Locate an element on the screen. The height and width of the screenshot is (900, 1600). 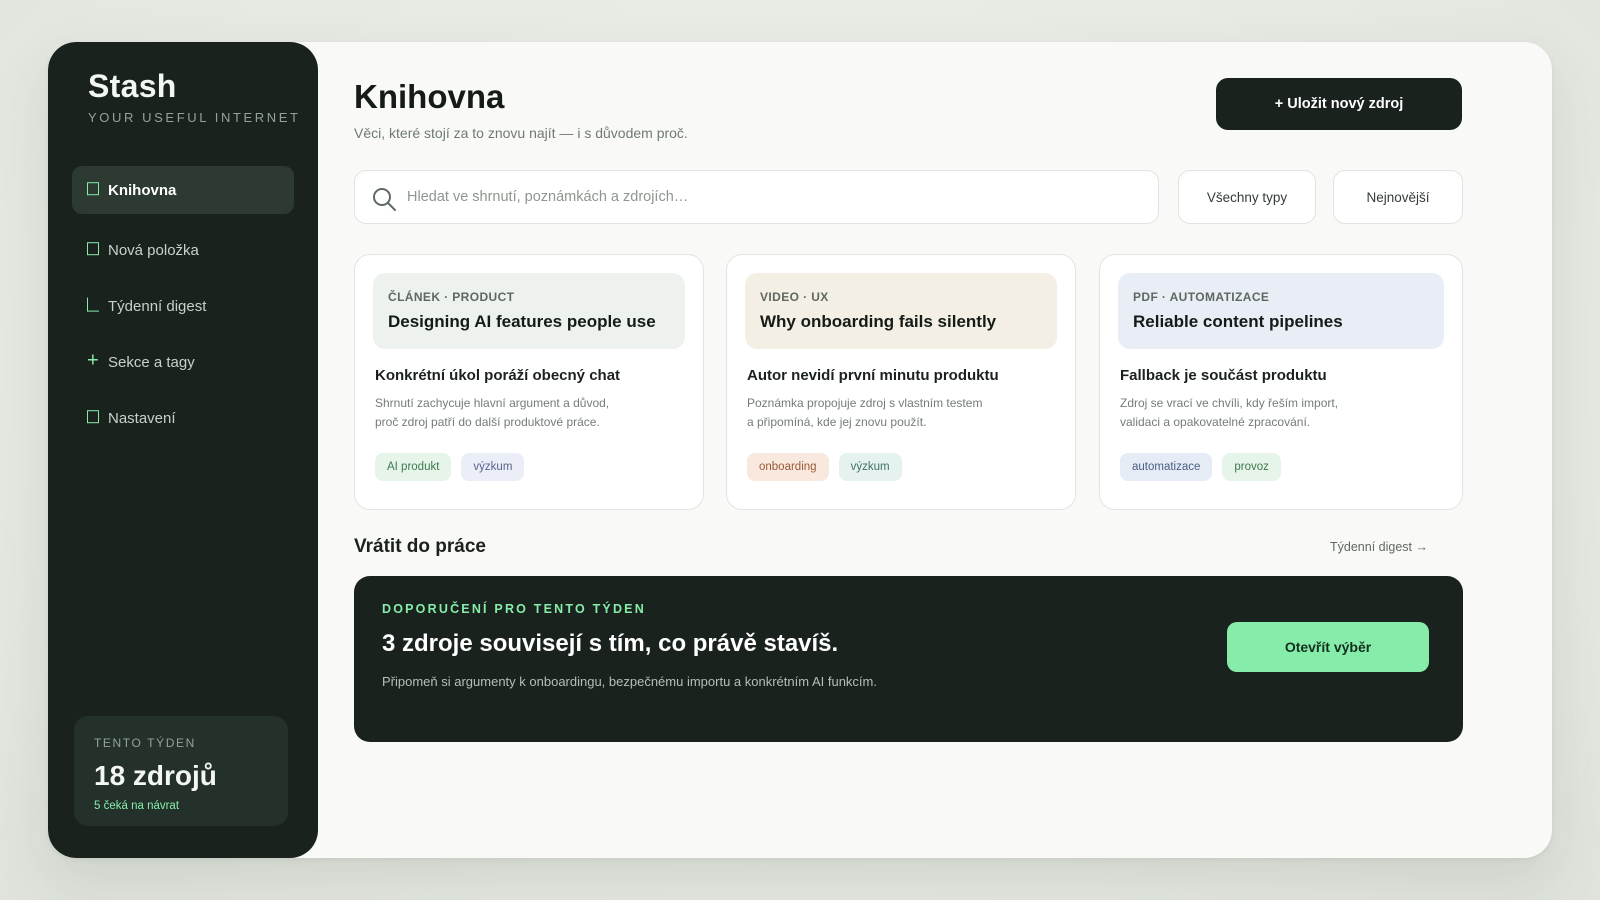
plus-icon: + is located at coordinates (93, 360).